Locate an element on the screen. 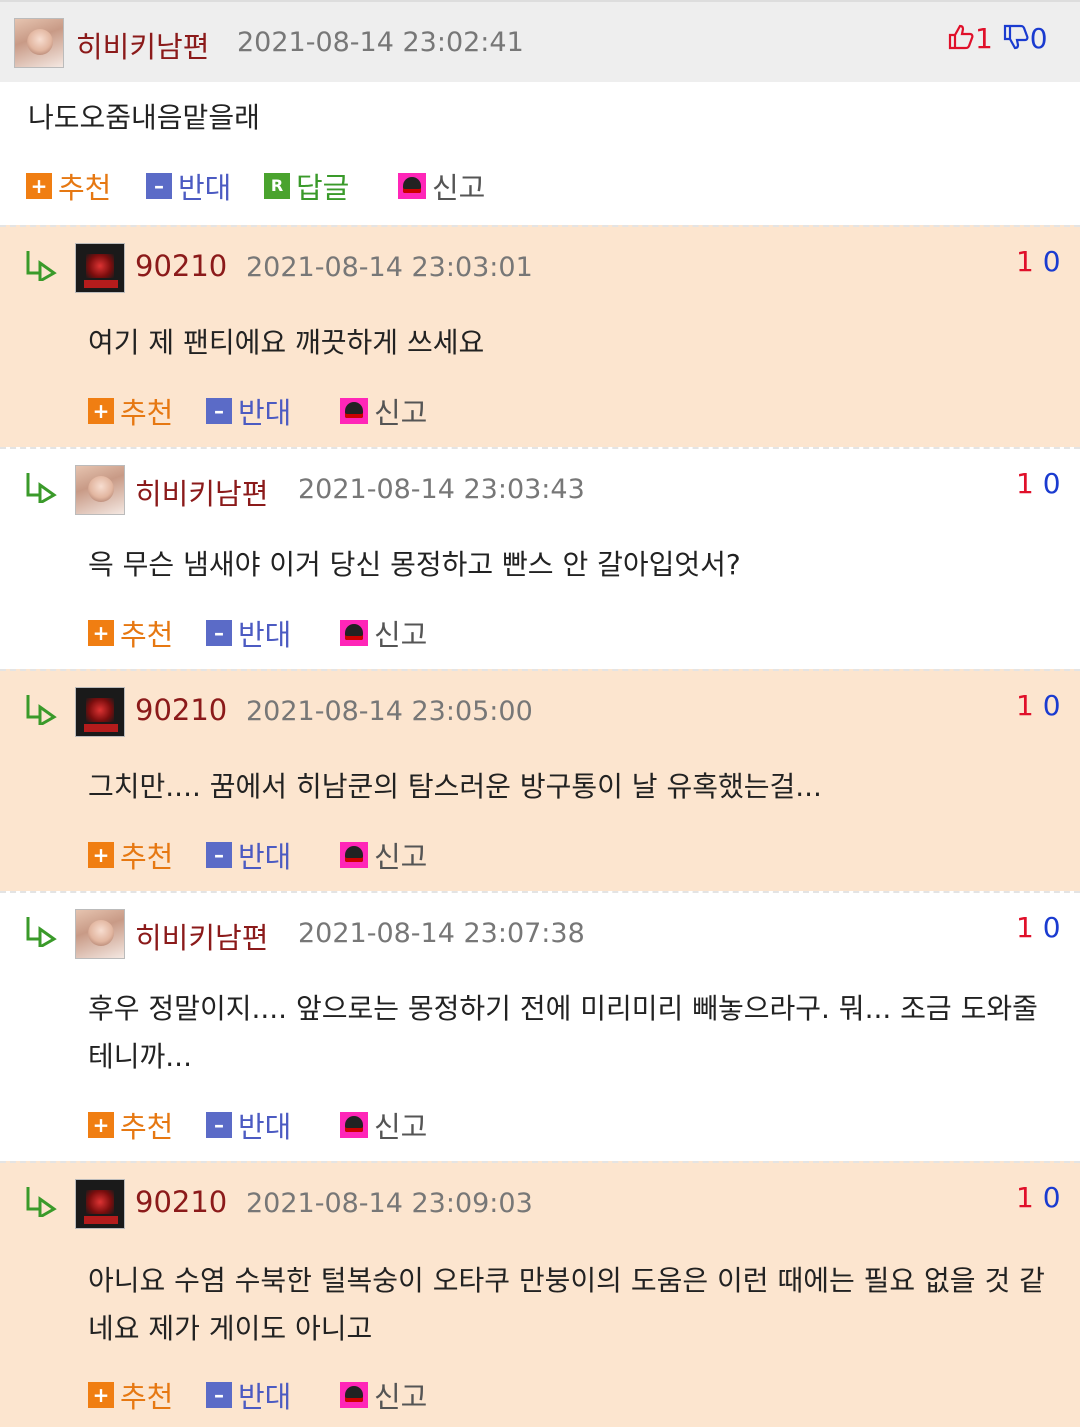 This screenshot has width=1080, height=1427. reply-date: 2021-08-14 23:03:01 is located at coordinates (389, 267).